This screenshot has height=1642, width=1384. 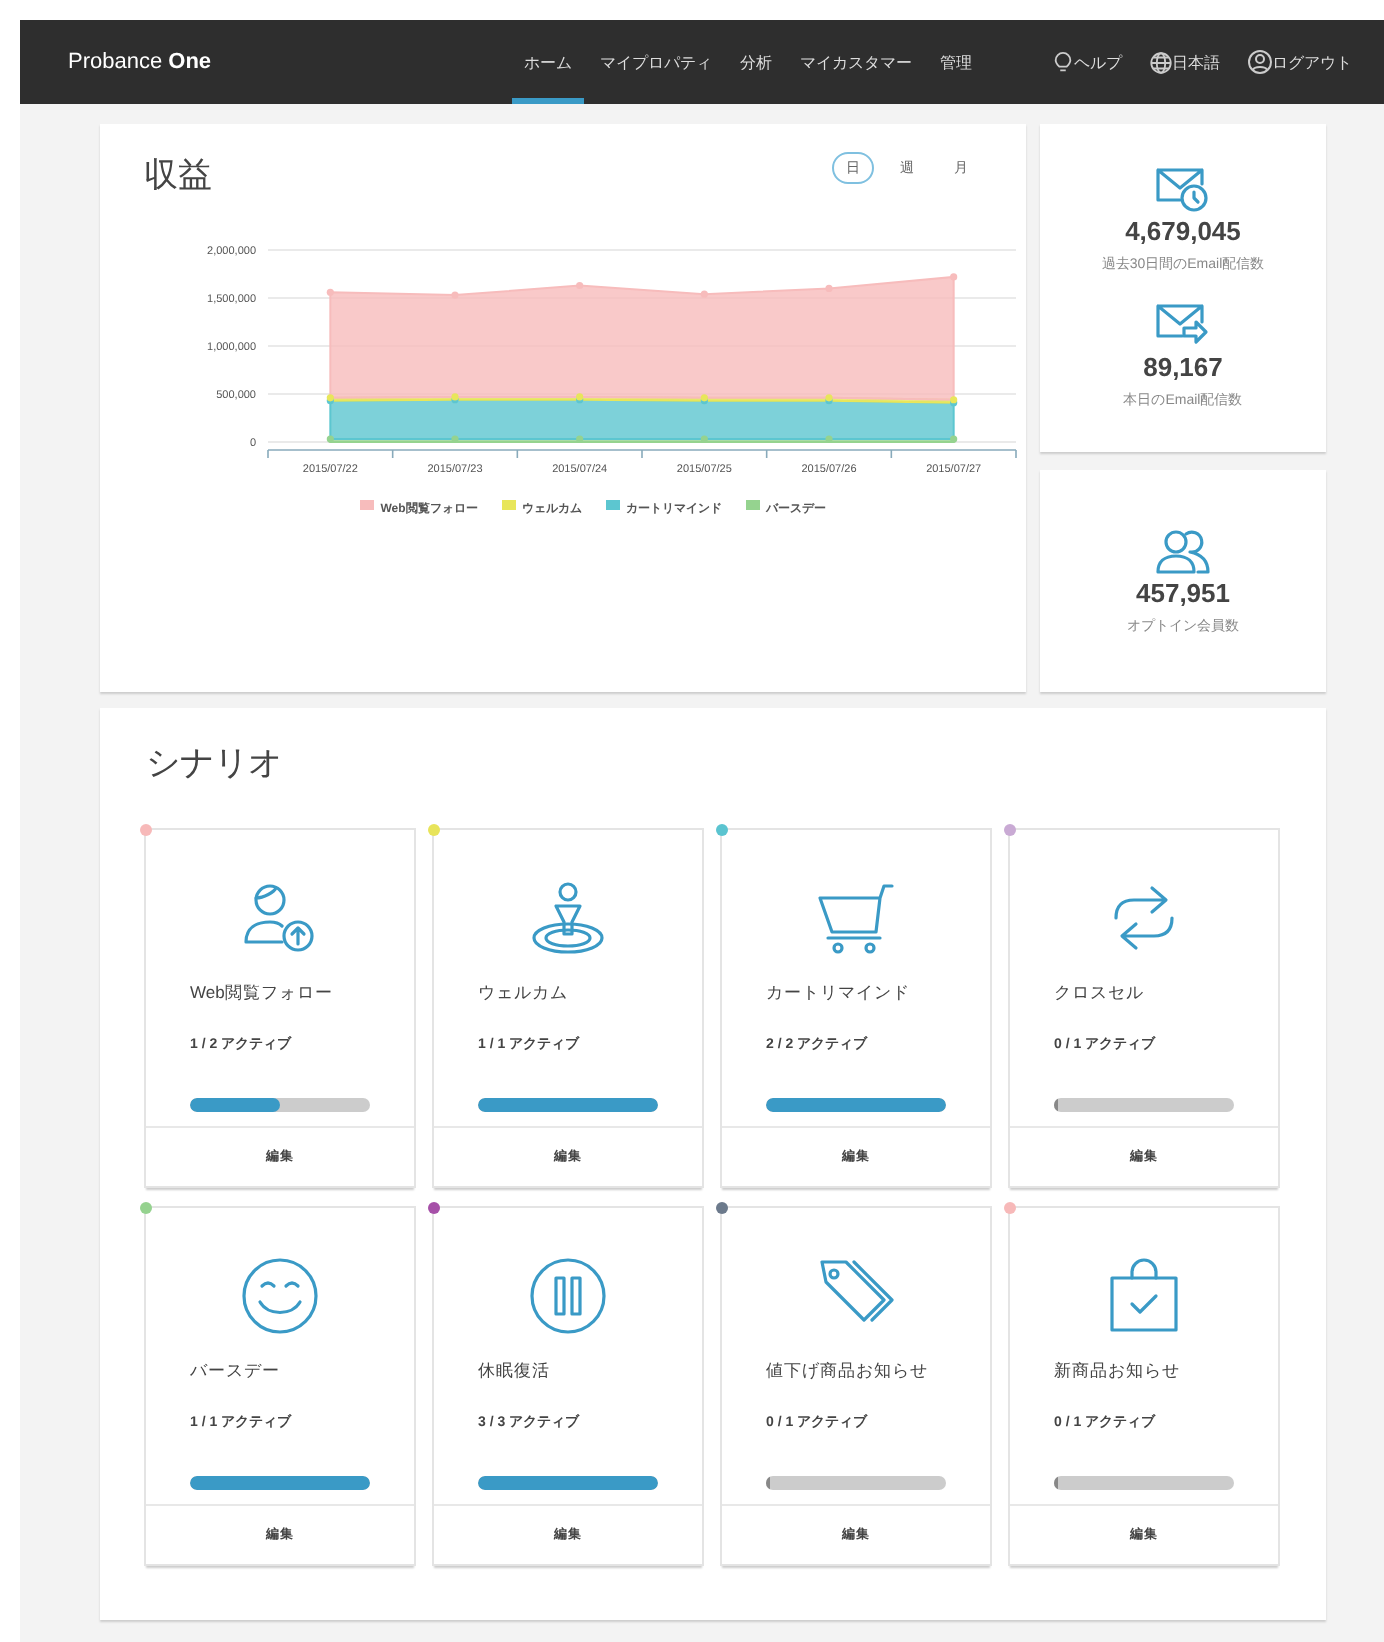 I want to click on nav-tab: マイカスタマー, so click(x=856, y=62).